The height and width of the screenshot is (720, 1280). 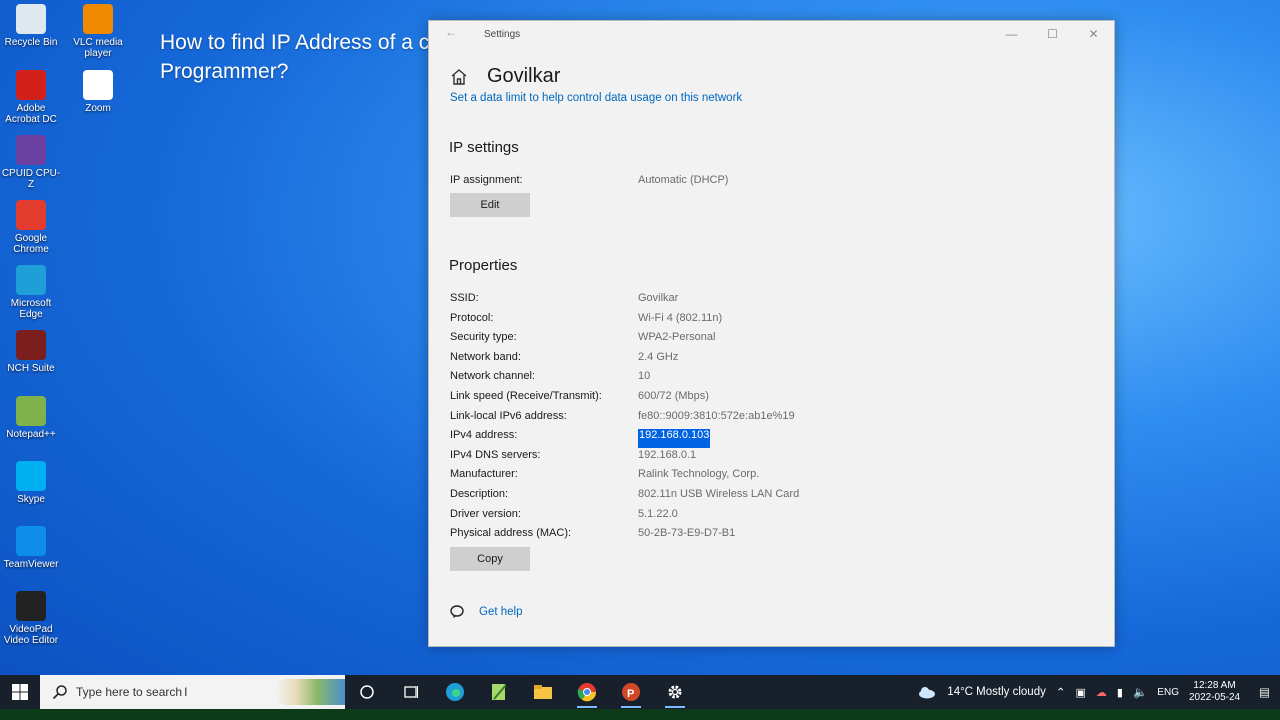 What do you see at coordinates (31, 85) in the screenshot?
I see `acrobat-icon` at bounding box center [31, 85].